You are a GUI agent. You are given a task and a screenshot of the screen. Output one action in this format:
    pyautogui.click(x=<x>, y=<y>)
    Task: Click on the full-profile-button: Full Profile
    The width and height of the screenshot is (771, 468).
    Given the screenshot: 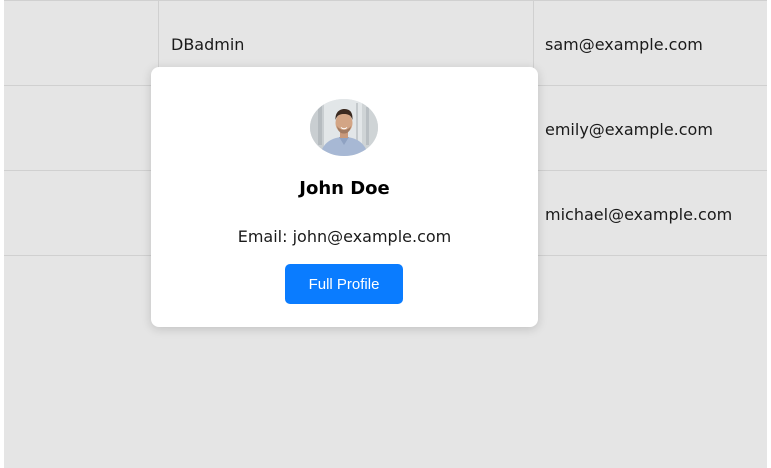 What is the action you would take?
    pyautogui.click(x=344, y=284)
    